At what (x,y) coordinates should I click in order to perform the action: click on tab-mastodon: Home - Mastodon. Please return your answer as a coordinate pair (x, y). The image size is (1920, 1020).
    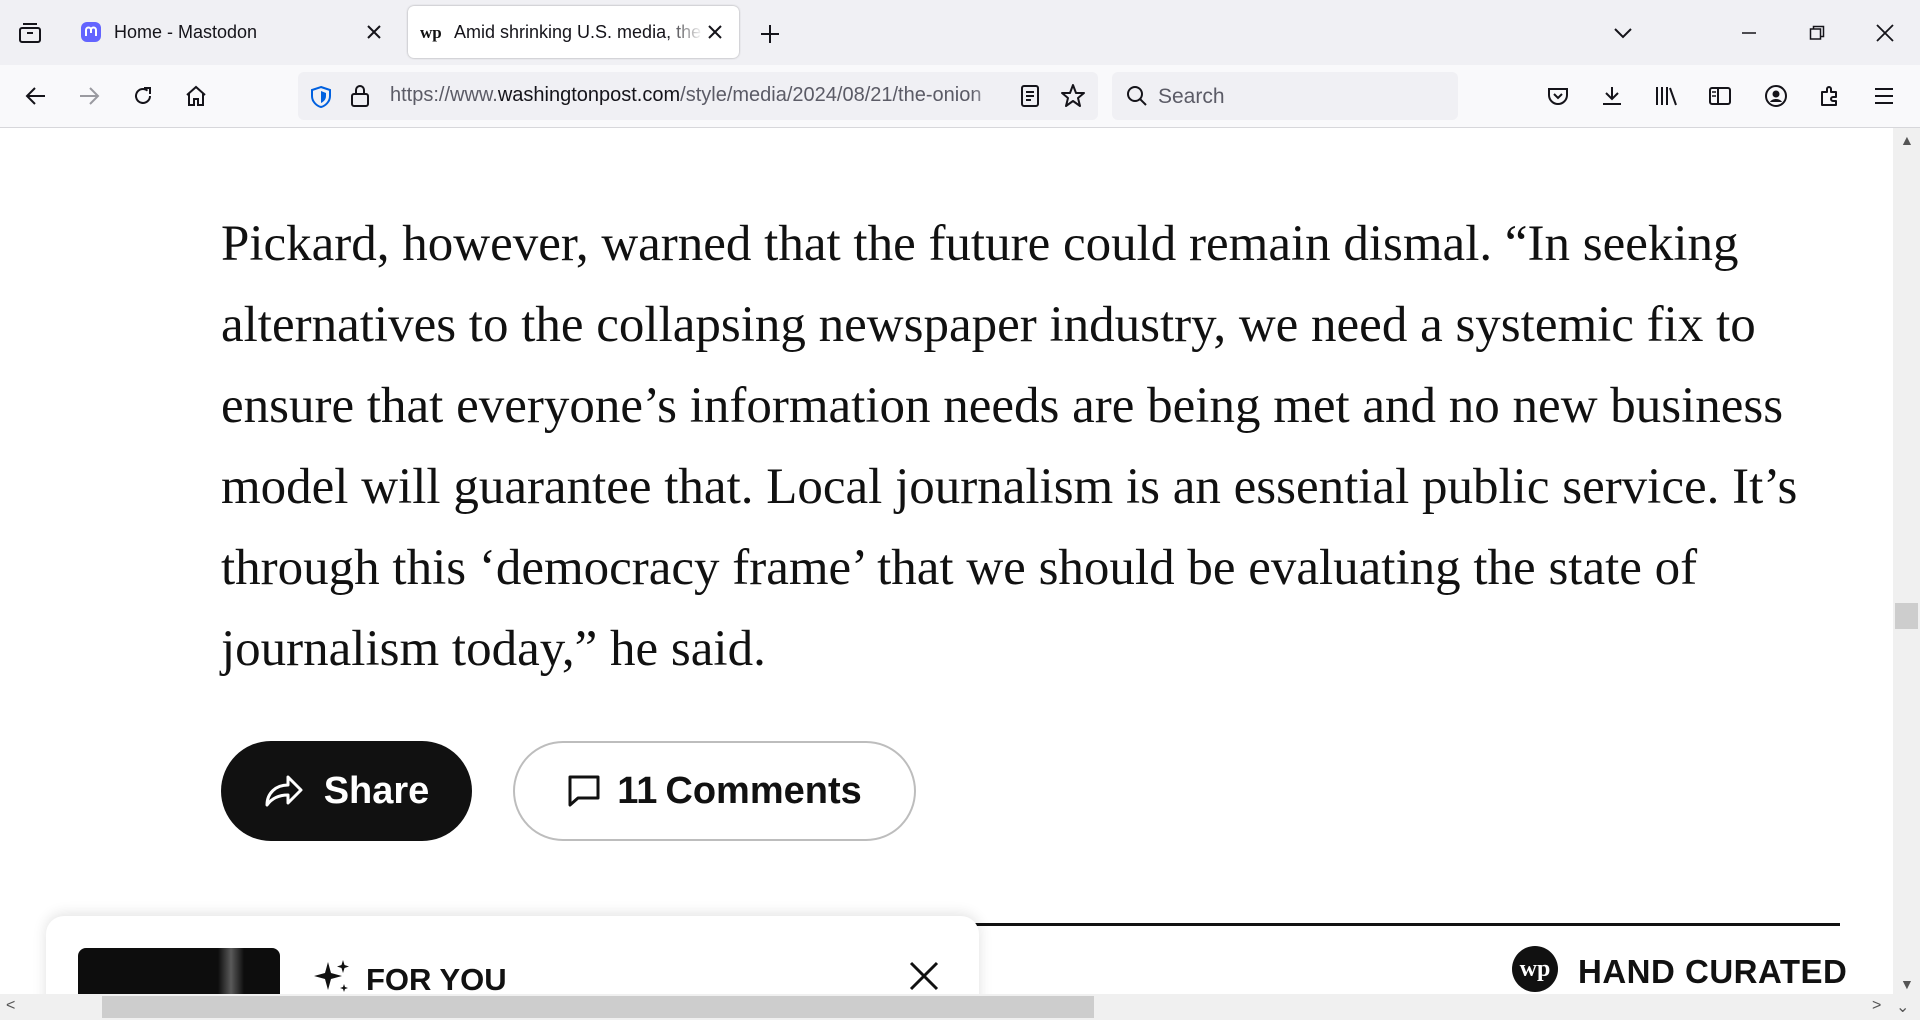
    Looking at the image, I should click on (233, 32).